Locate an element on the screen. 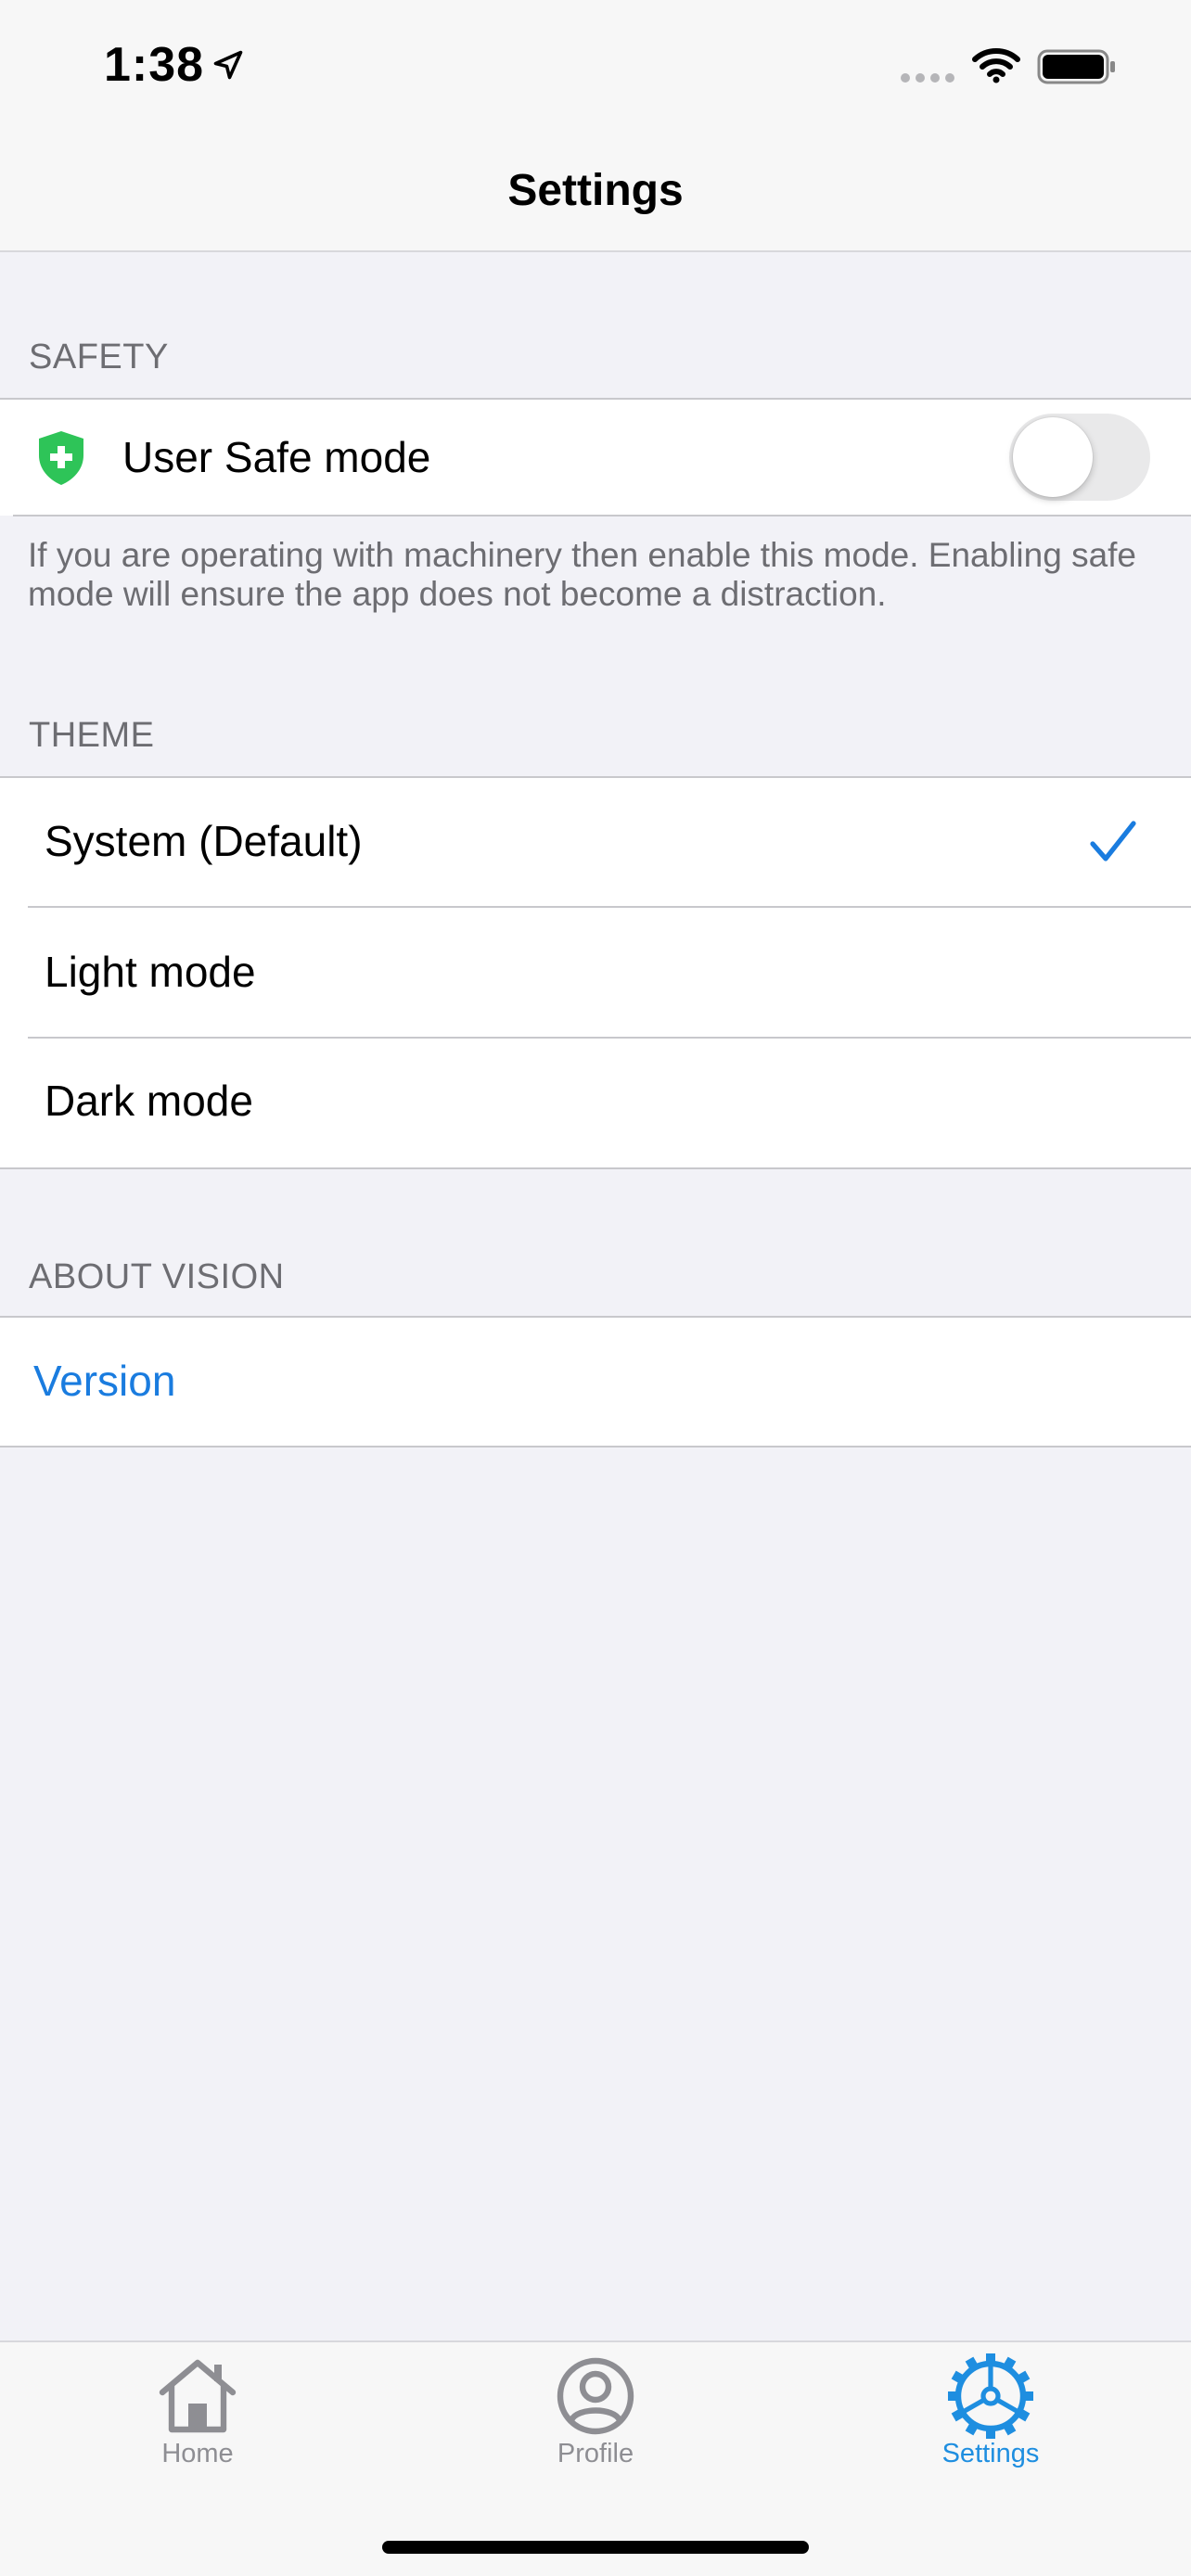  tab-settings: Settings is located at coordinates (991, 2411).